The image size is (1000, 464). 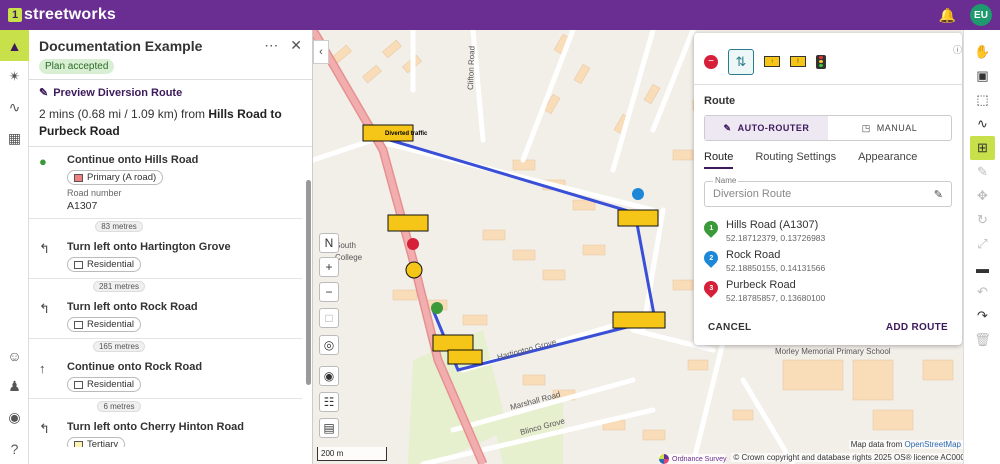 What do you see at coordinates (42, 368) in the screenshot?
I see `straight-icon: ↑` at bounding box center [42, 368].